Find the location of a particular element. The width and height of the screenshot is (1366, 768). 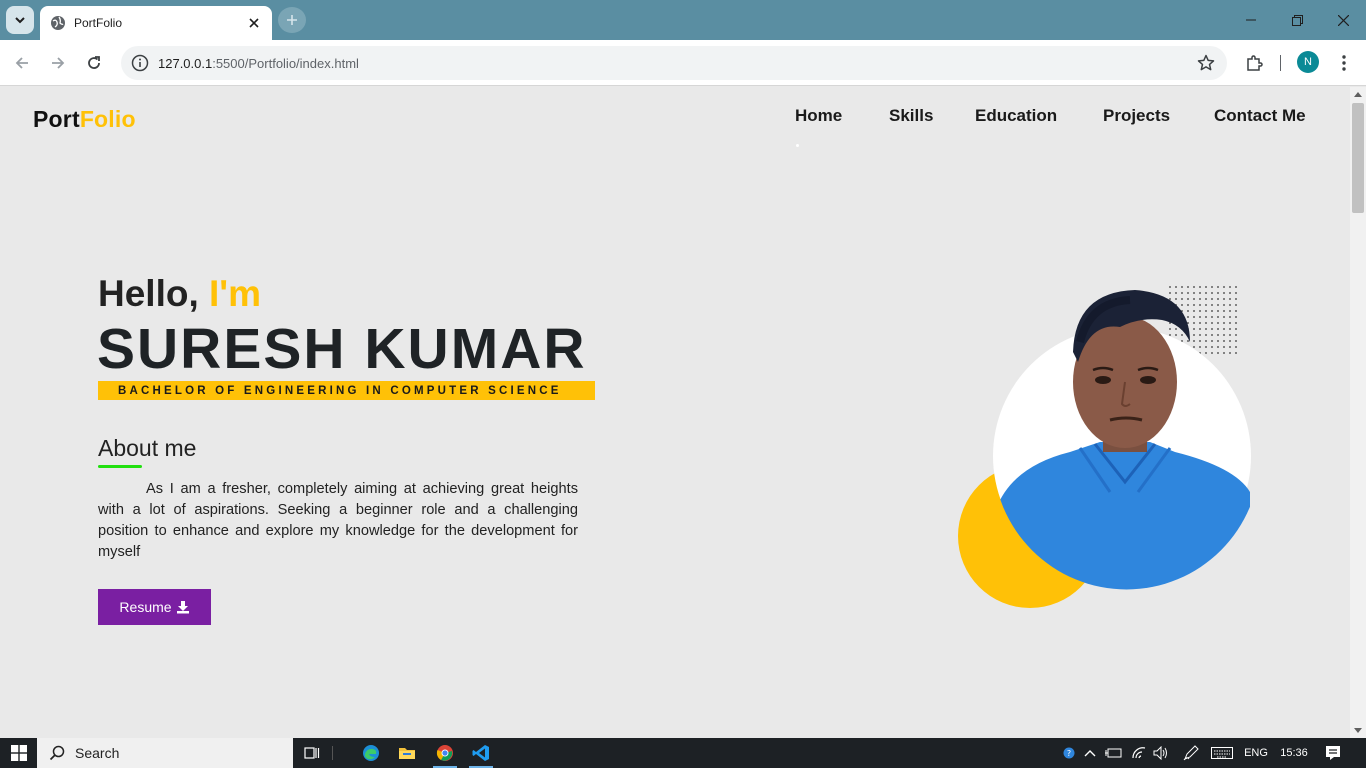

chrome-app is located at coordinates (445, 753).